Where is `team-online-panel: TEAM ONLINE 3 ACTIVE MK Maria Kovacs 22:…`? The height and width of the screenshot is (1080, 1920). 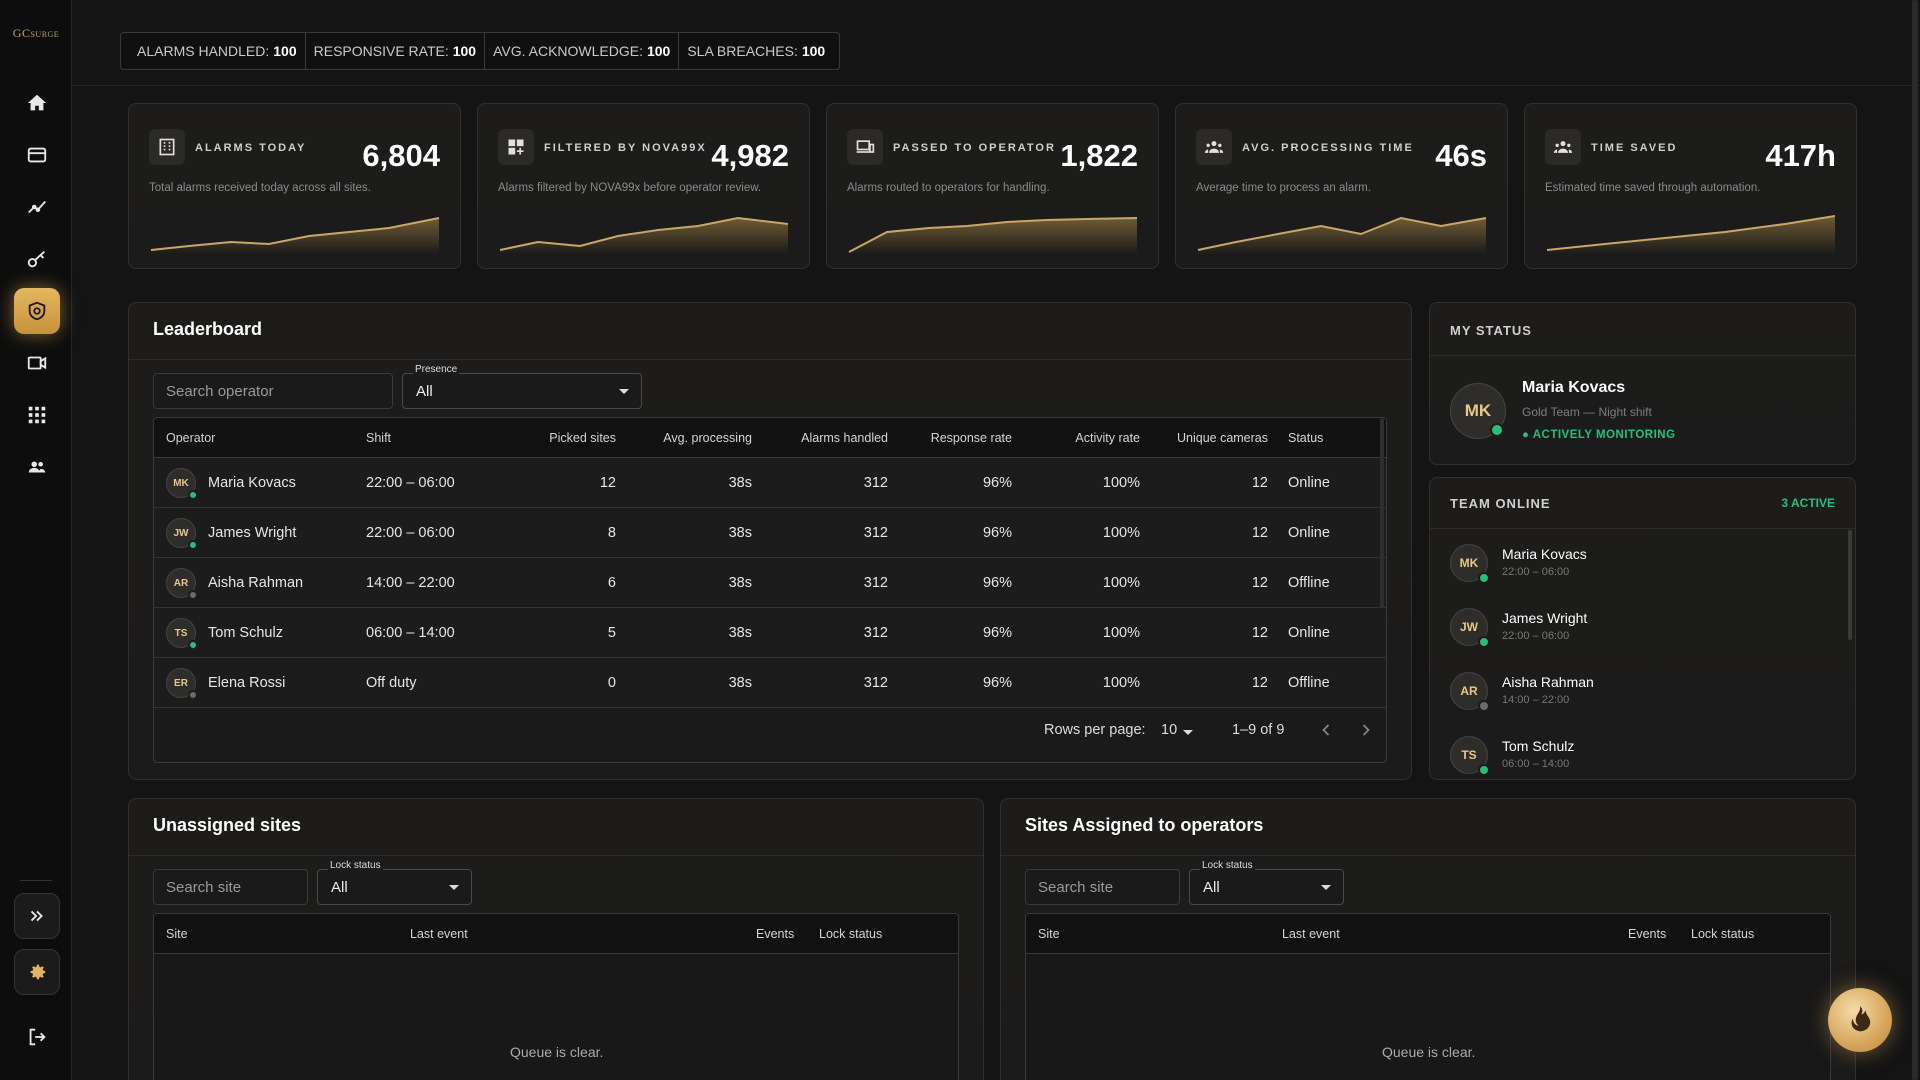
team-online-panel: TEAM ONLINE 3 ACTIVE MK Maria Kovacs 22:… is located at coordinates (1642, 628).